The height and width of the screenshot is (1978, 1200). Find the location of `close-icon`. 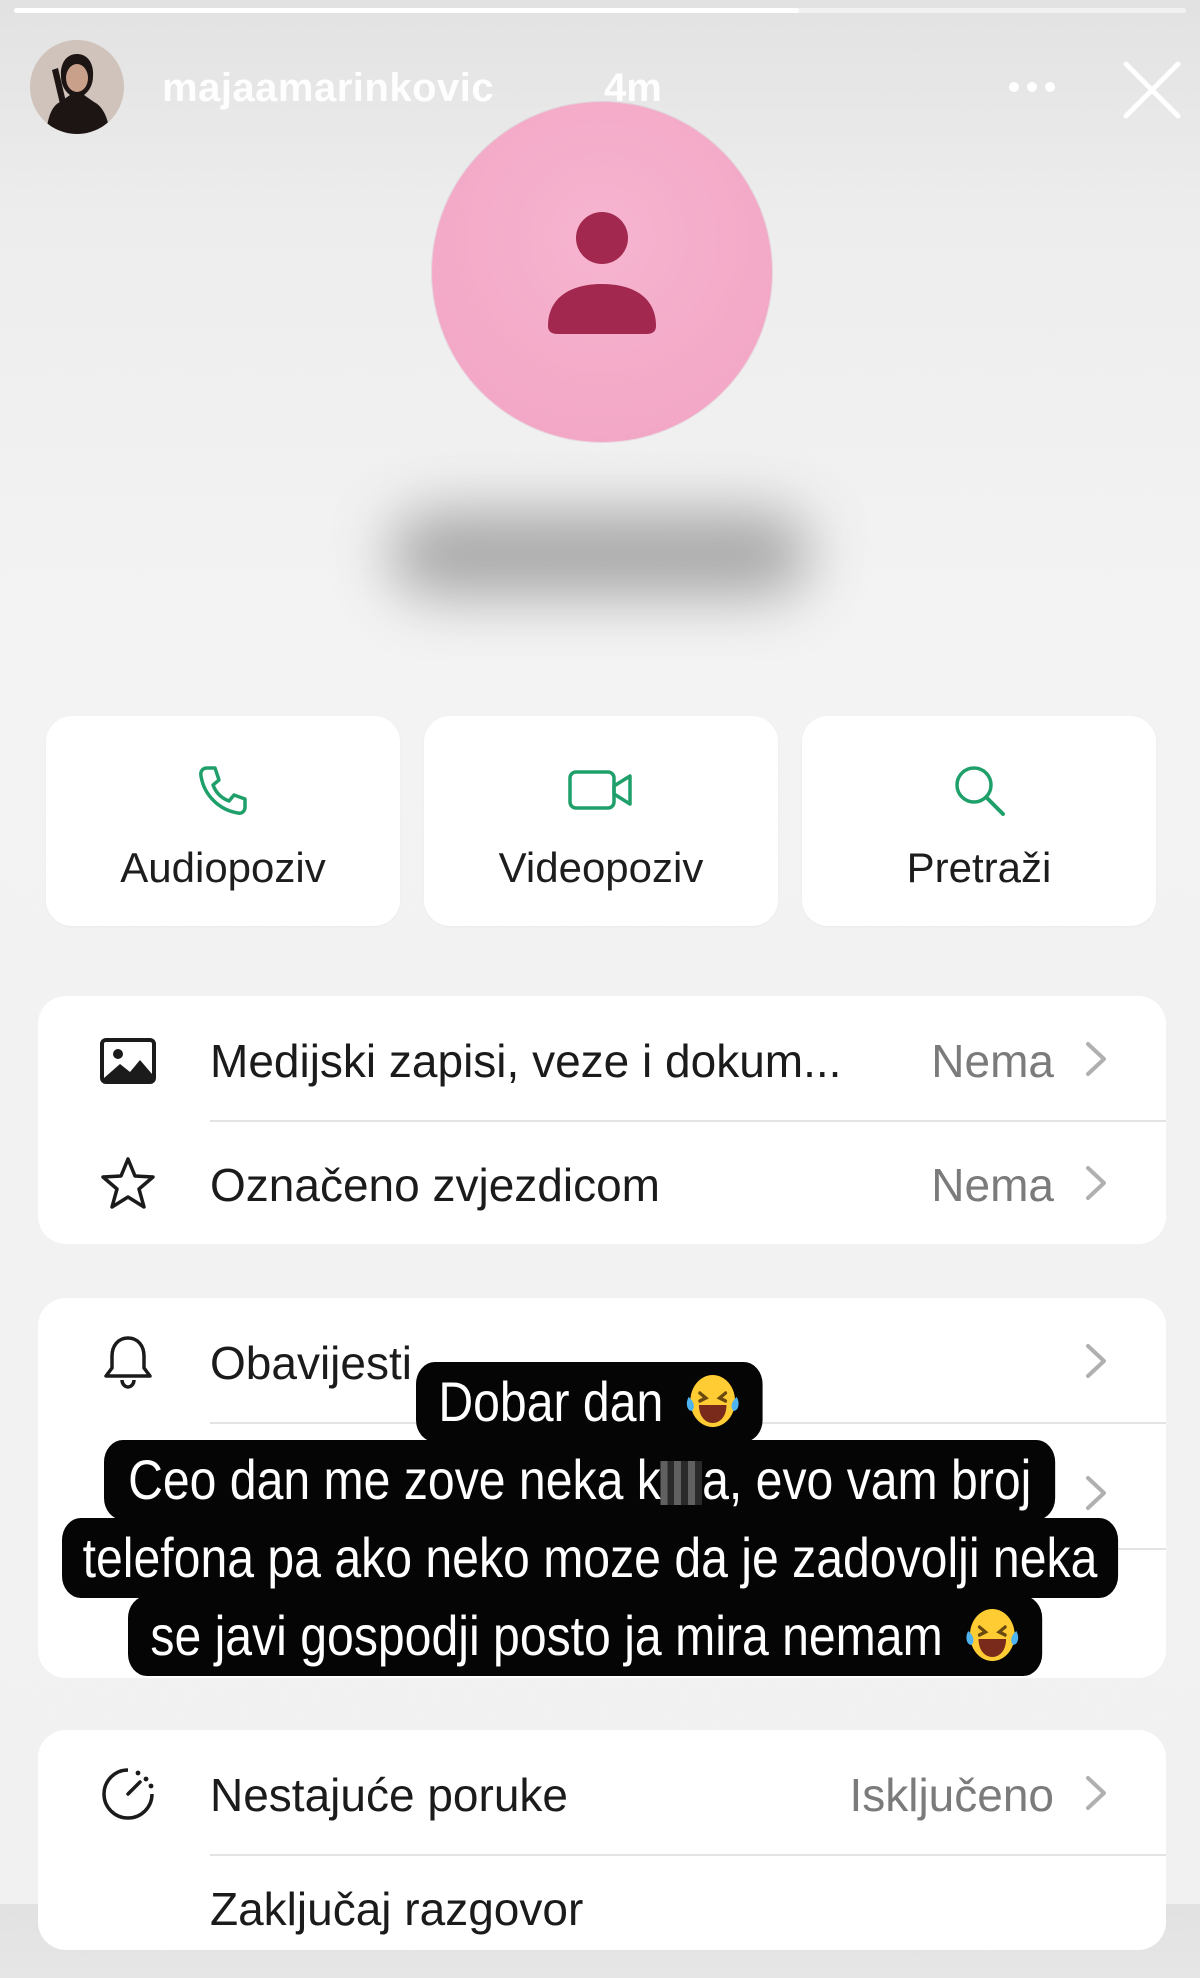

close-icon is located at coordinates (1152, 90).